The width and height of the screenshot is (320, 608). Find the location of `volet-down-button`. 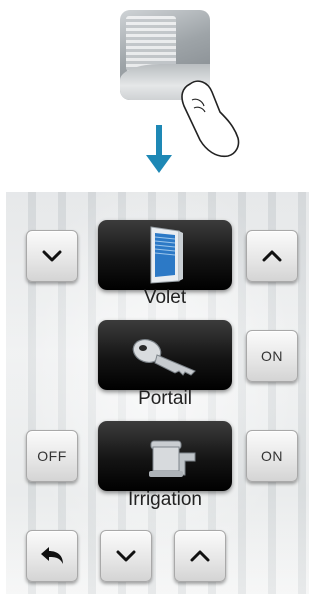

volet-down-button is located at coordinates (52, 256).